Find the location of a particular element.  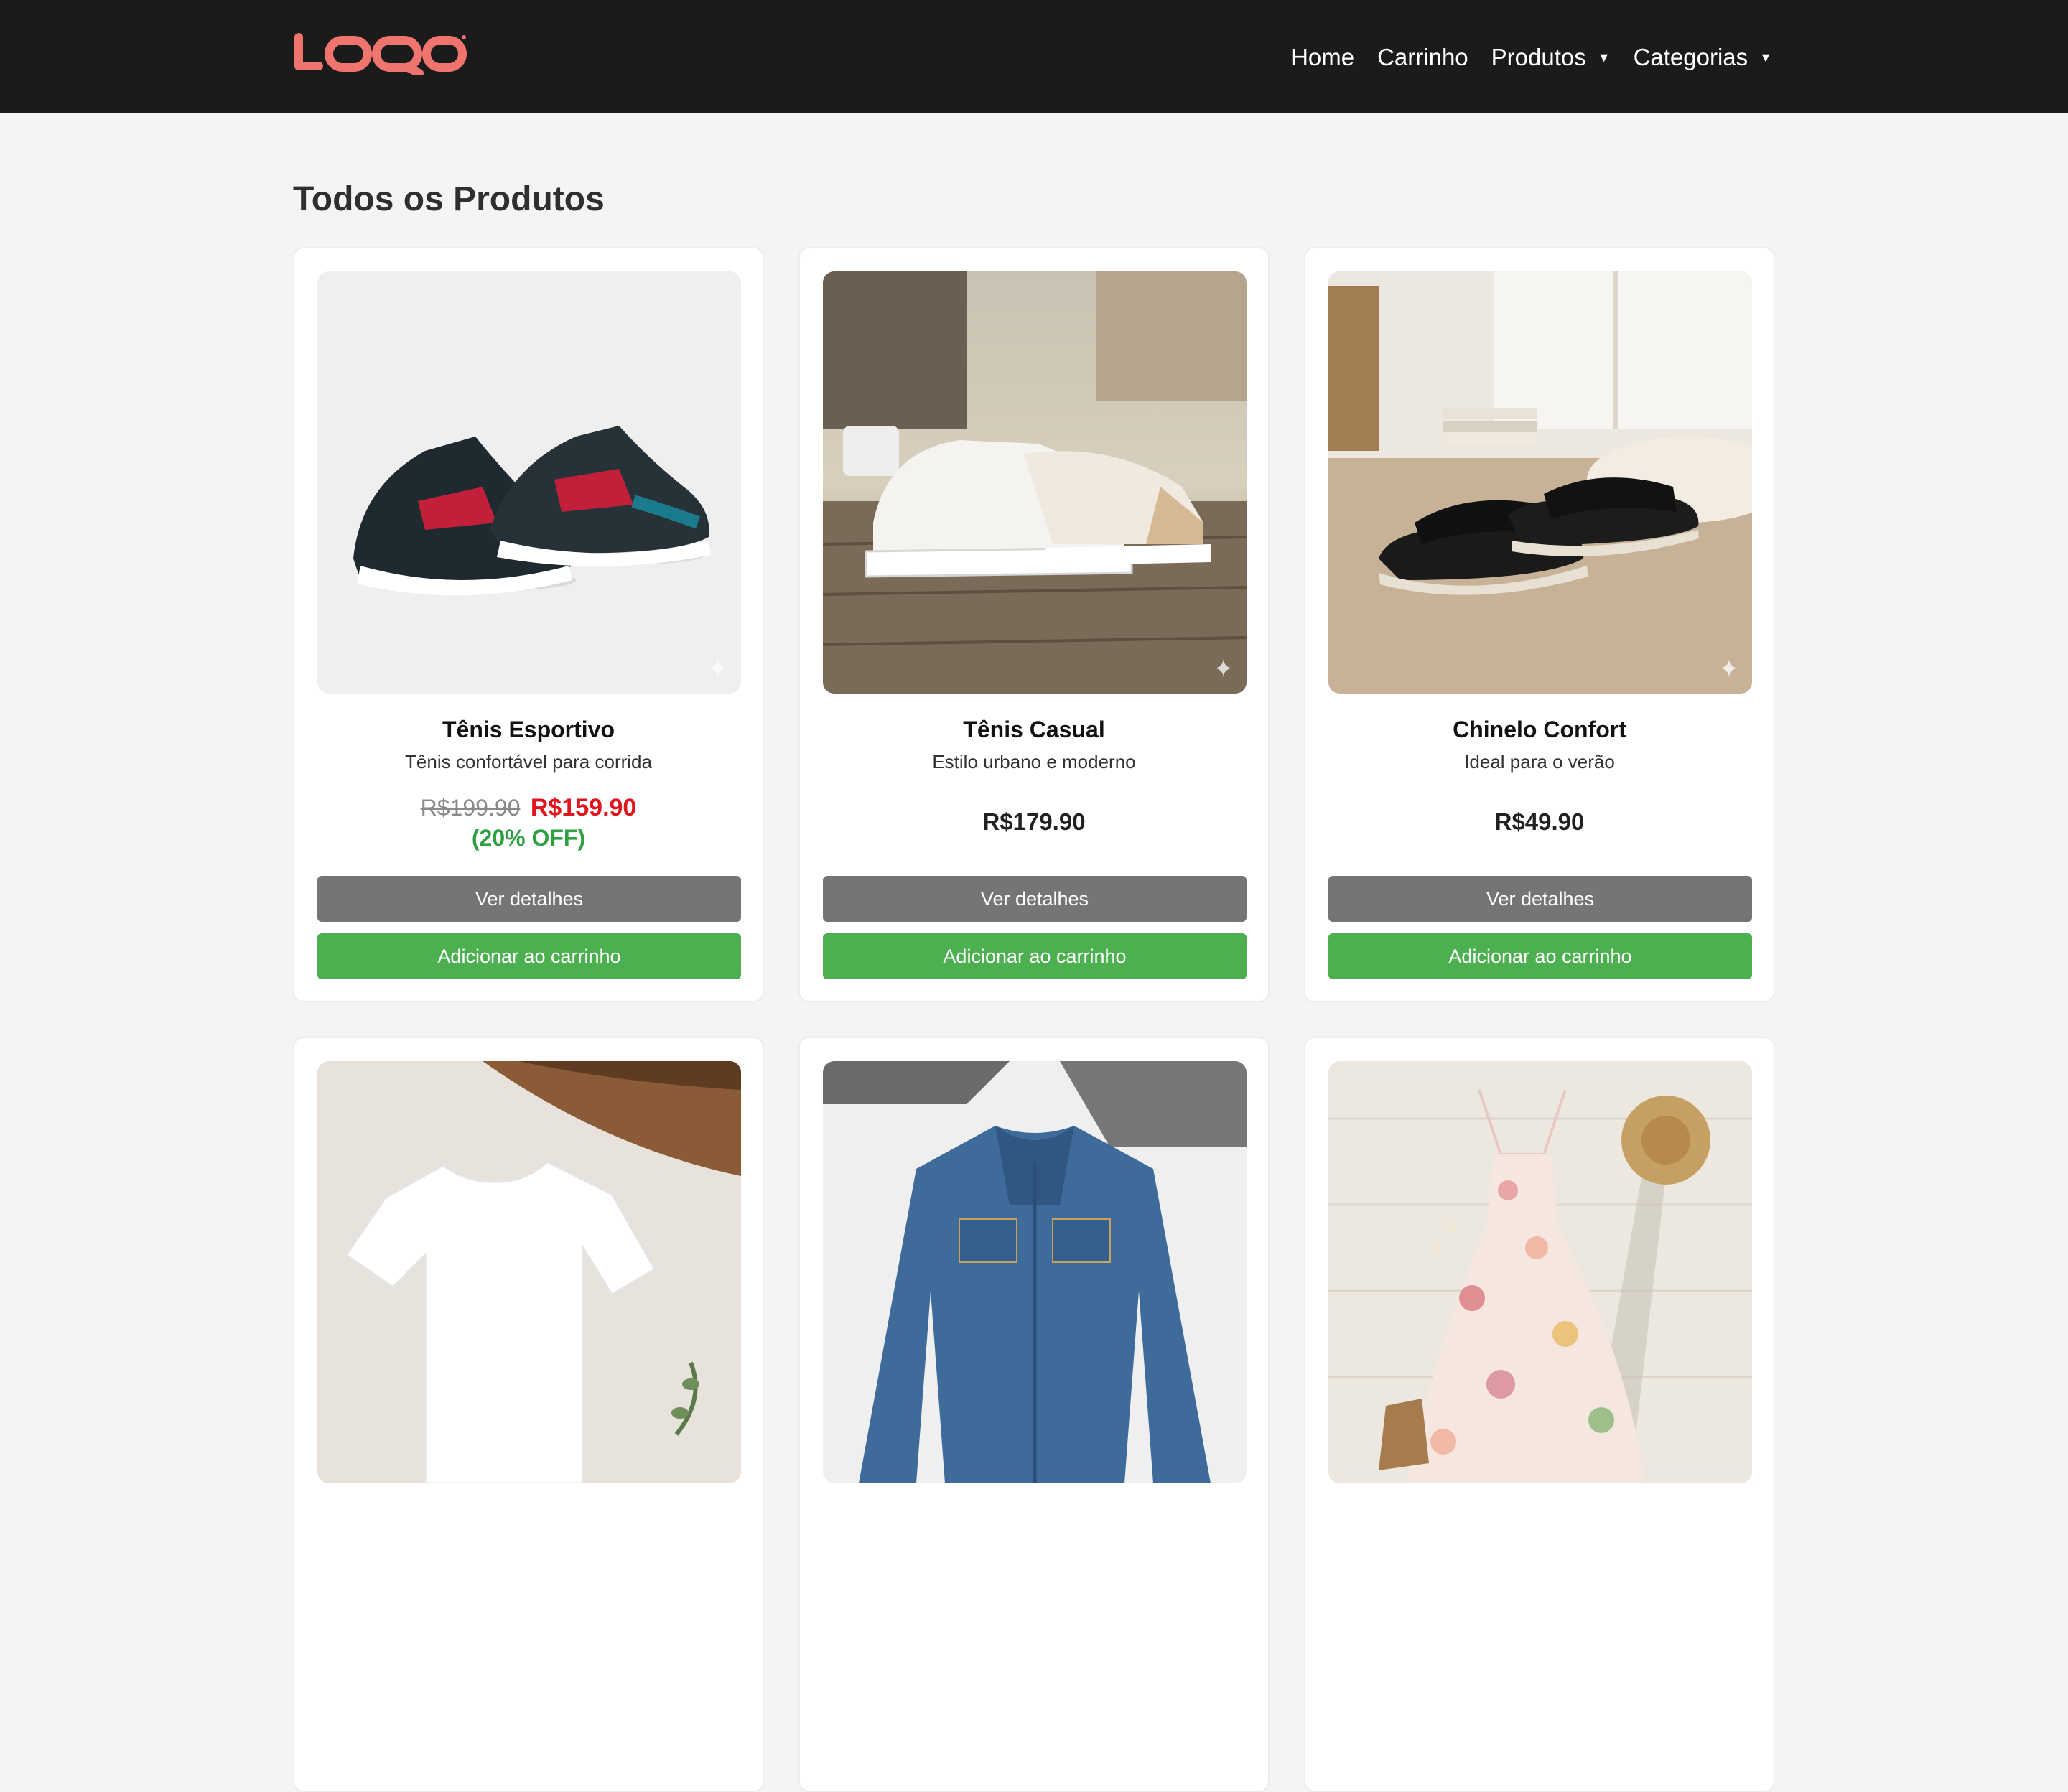

nav-categories-dropdown: Categorias ▼ is located at coordinates (1703, 57).